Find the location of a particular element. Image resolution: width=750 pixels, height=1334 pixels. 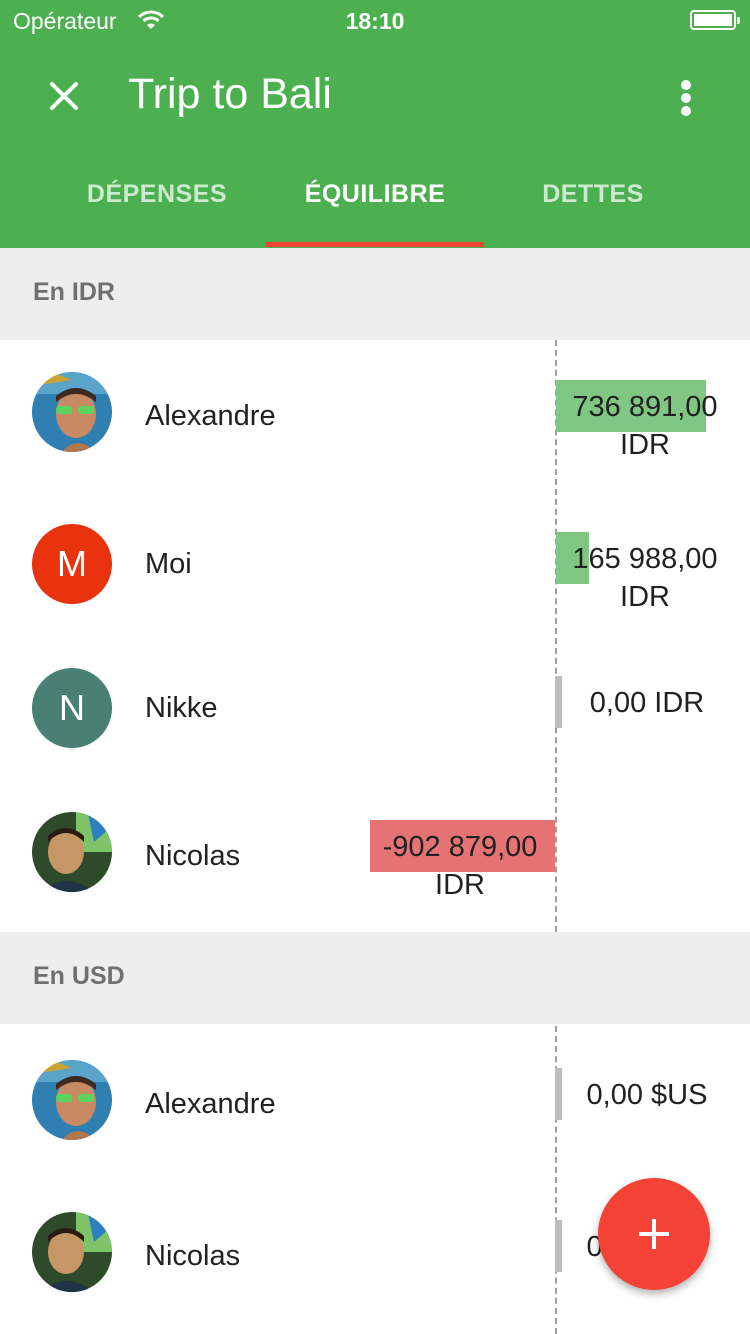

person-name: Moi is located at coordinates (168, 564).